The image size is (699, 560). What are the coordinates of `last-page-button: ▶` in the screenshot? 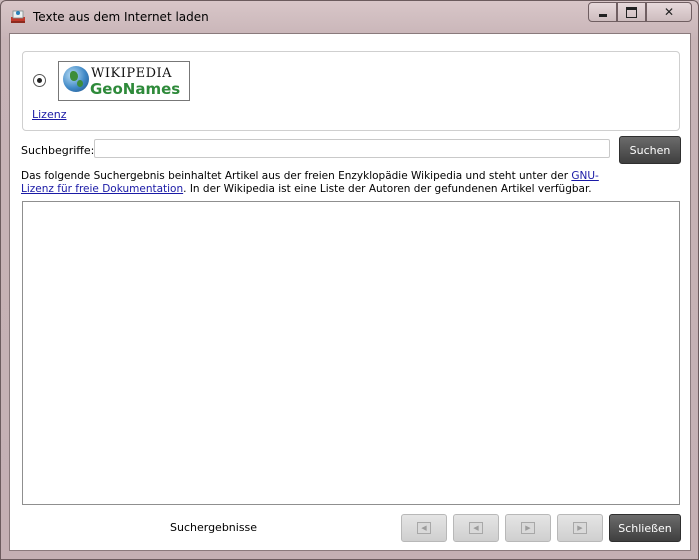 It's located at (580, 528).